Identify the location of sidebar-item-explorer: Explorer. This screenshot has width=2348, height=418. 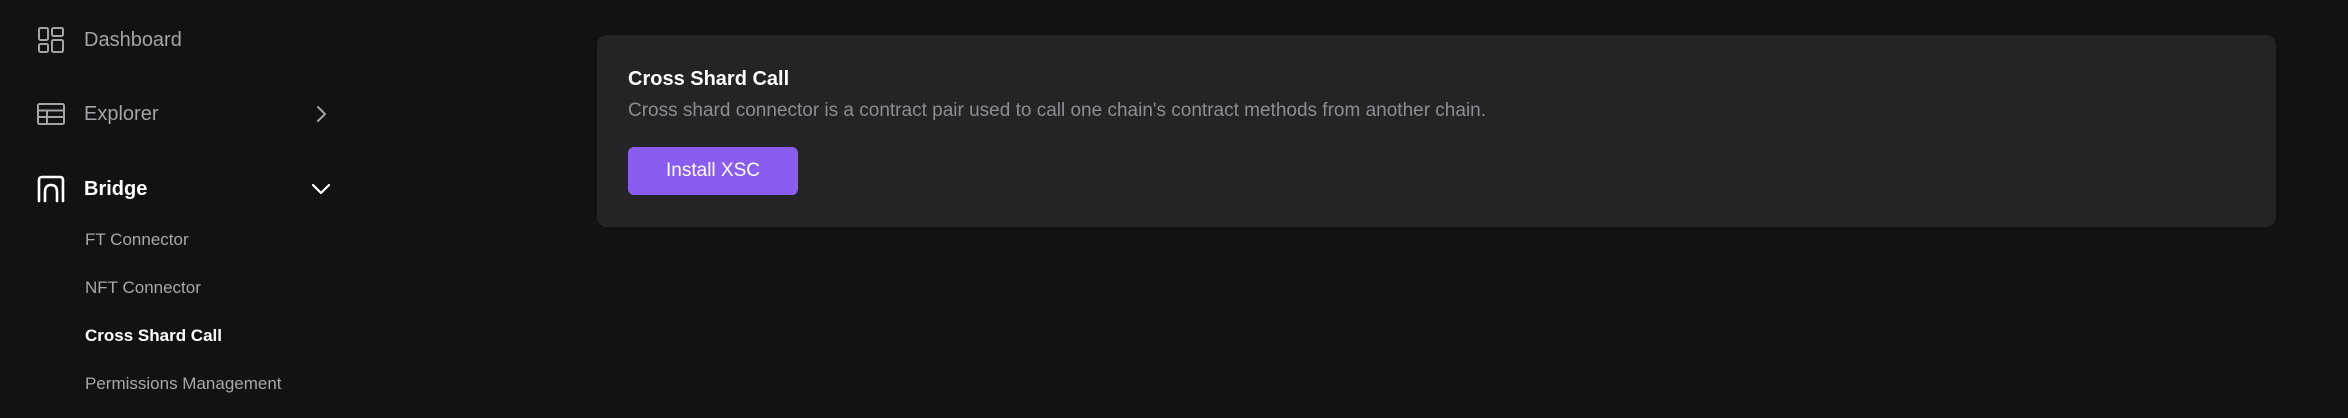
(186, 114).